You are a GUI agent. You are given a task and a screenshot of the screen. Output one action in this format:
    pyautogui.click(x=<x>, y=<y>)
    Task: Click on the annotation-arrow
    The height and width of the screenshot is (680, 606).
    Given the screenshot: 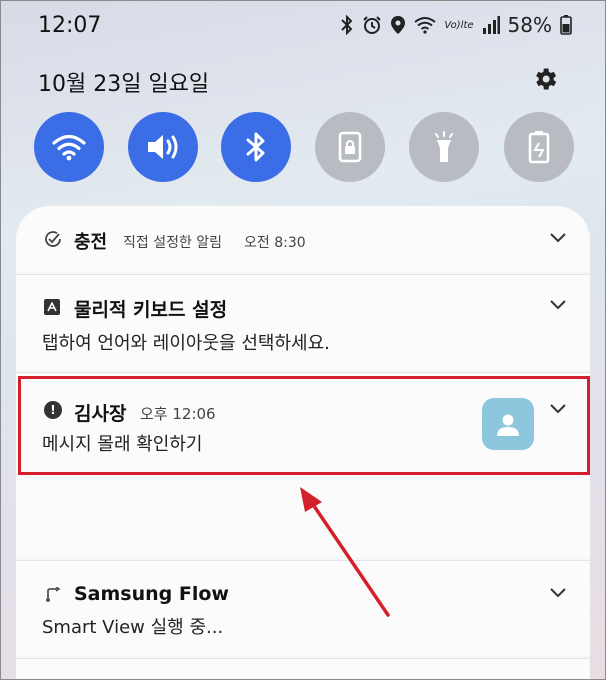 What is the action you would take?
    pyautogui.click(x=345, y=552)
    